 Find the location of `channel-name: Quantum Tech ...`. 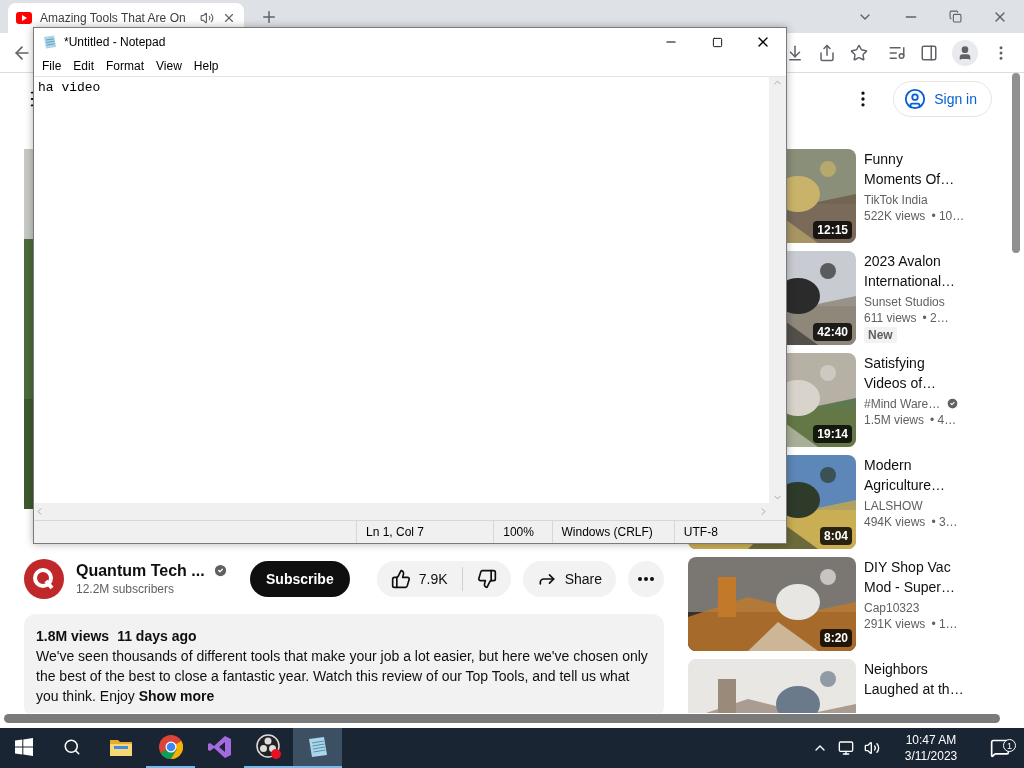

channel-name: Quantum Tech ... is located at coordinates (140, 570).